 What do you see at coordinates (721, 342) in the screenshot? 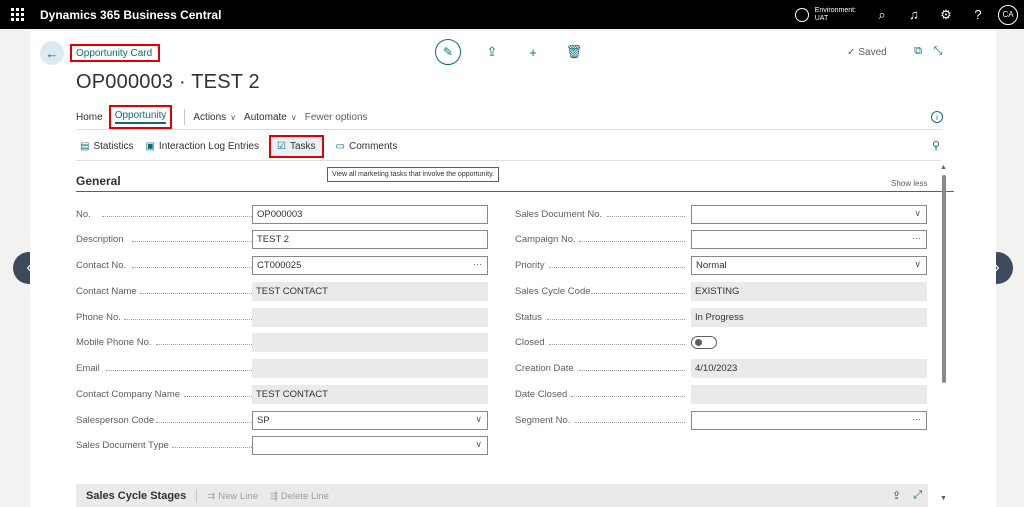
I see `field-closed: Closed` at bounding box center [721, 342].